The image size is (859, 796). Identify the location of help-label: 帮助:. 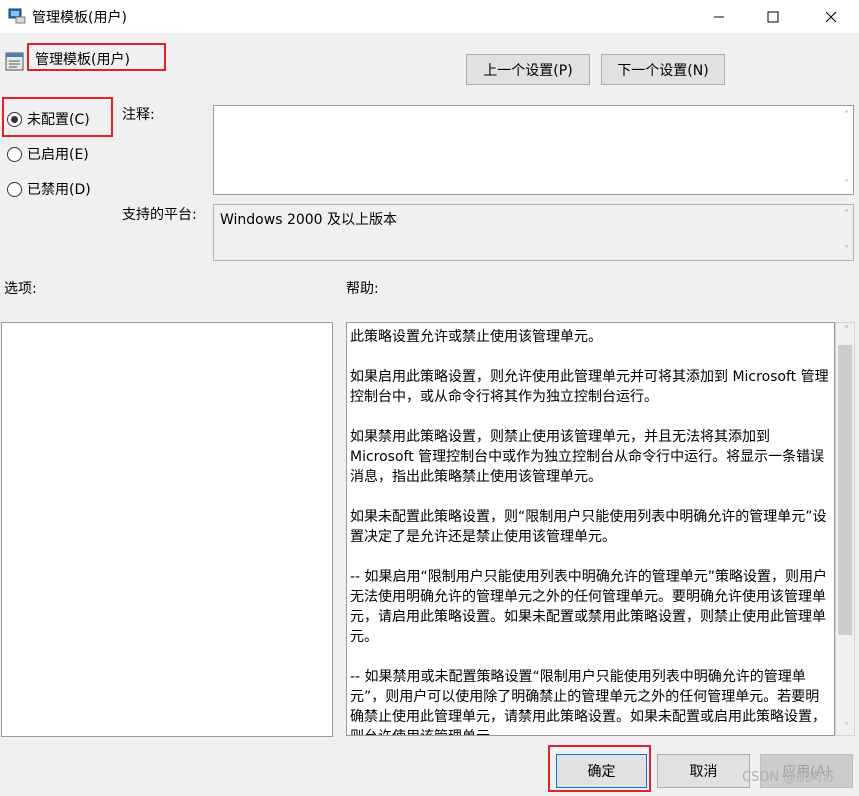
(362, 289).